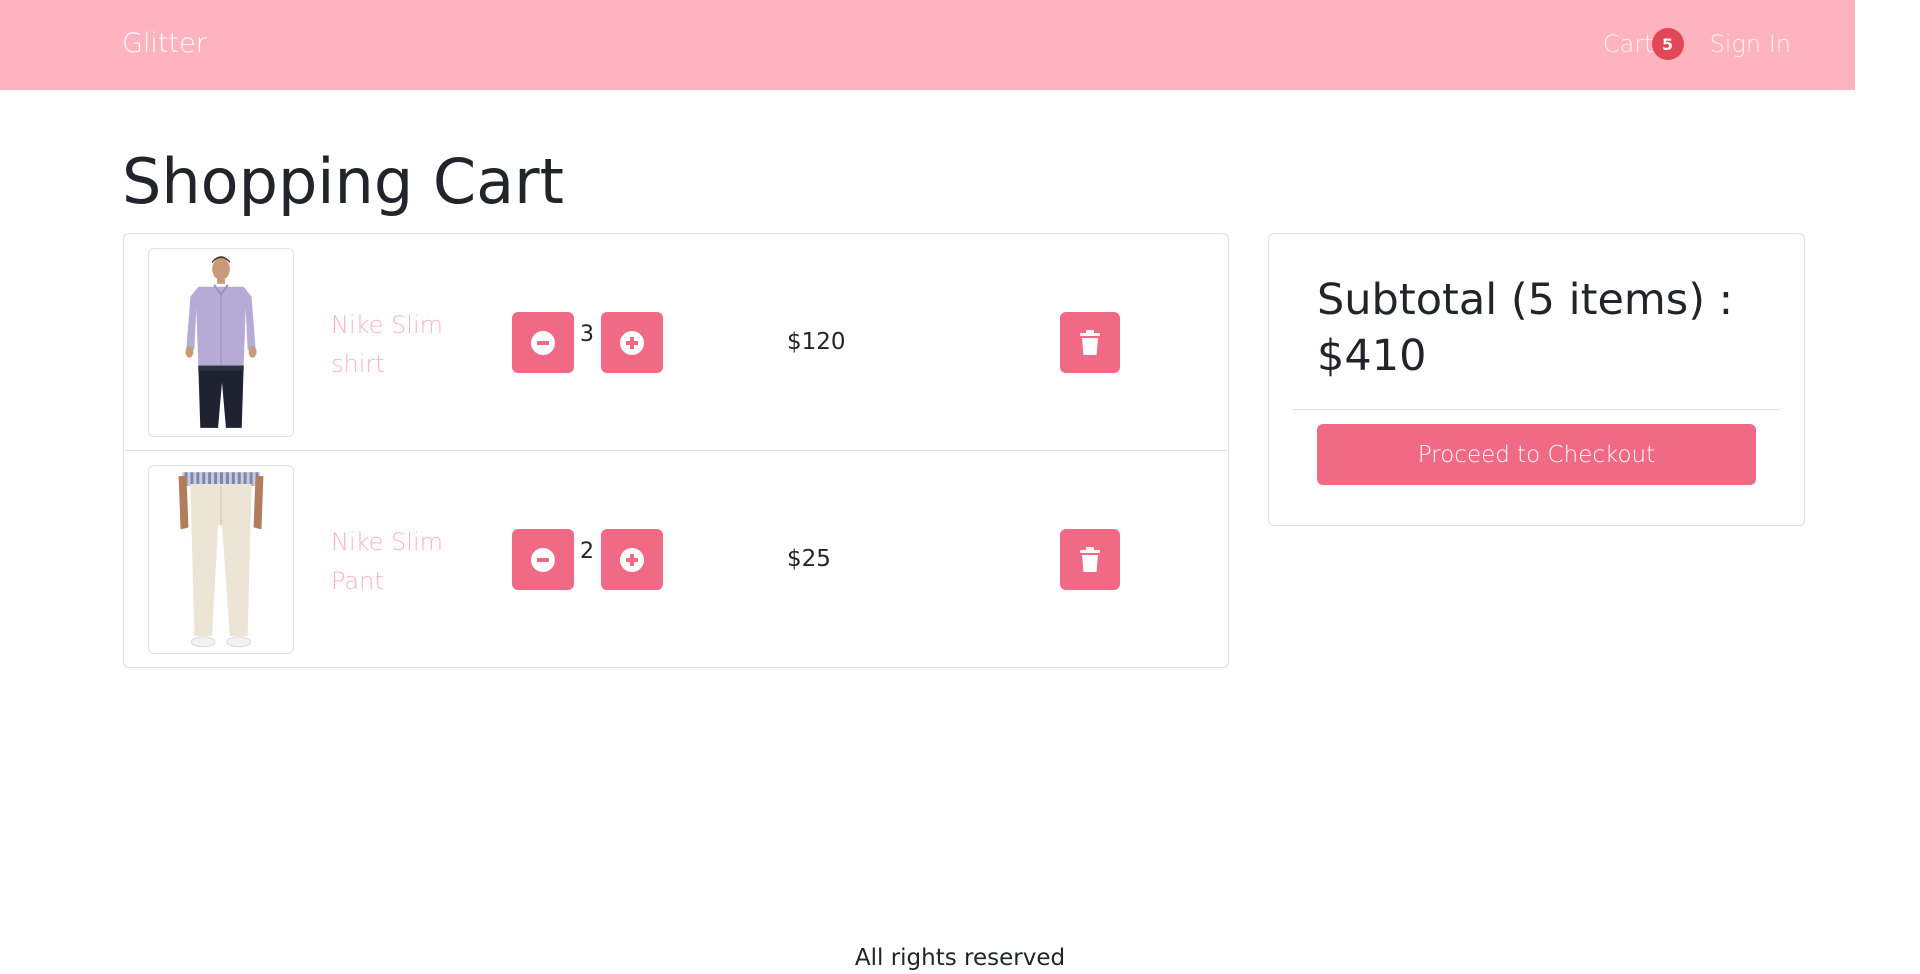  I want to click on footer-text: All rights reserved, so click(960, 958).